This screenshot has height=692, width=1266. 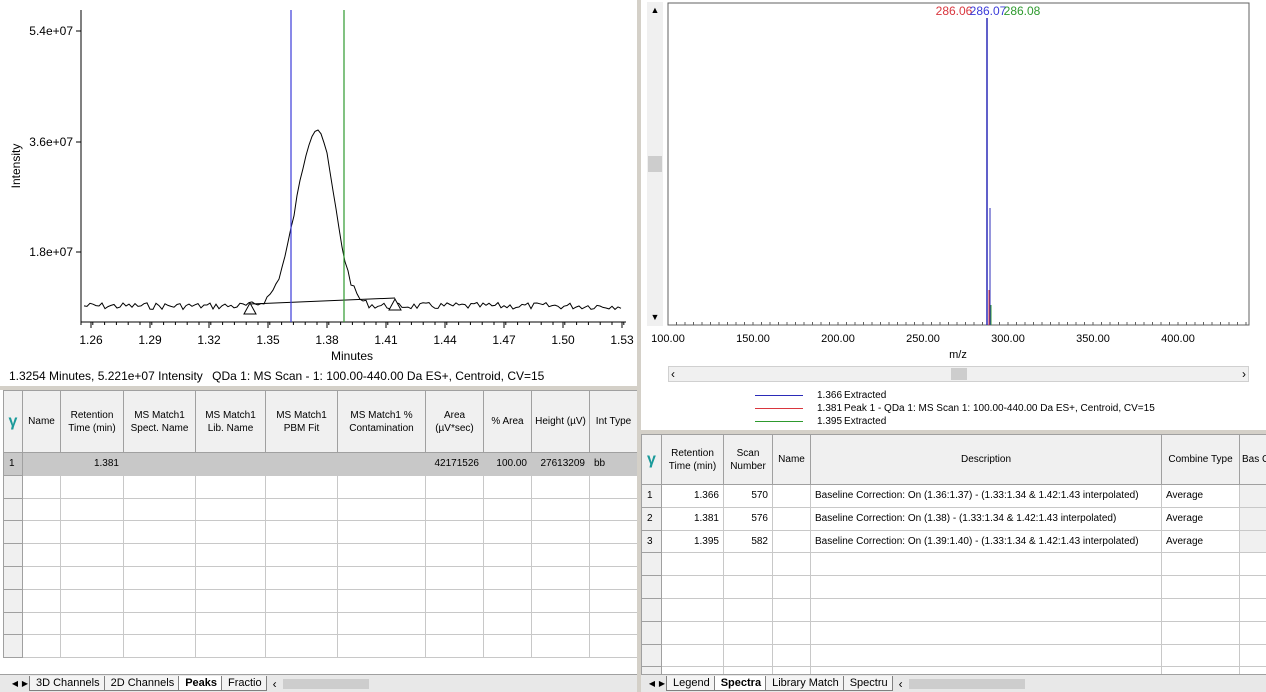 What do you see at coordinates (1178, 339) in the screenshot?
I see `spectrum-x-tick-label: 400.00` at bounding box center [1178, 339].